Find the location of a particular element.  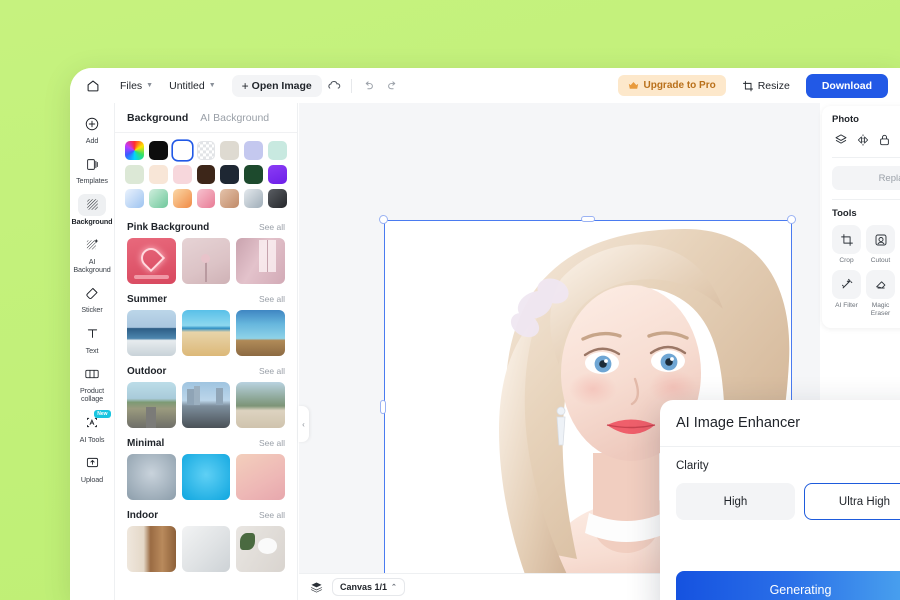

thumb-peach-gradient is located at coordinates (260, 476).